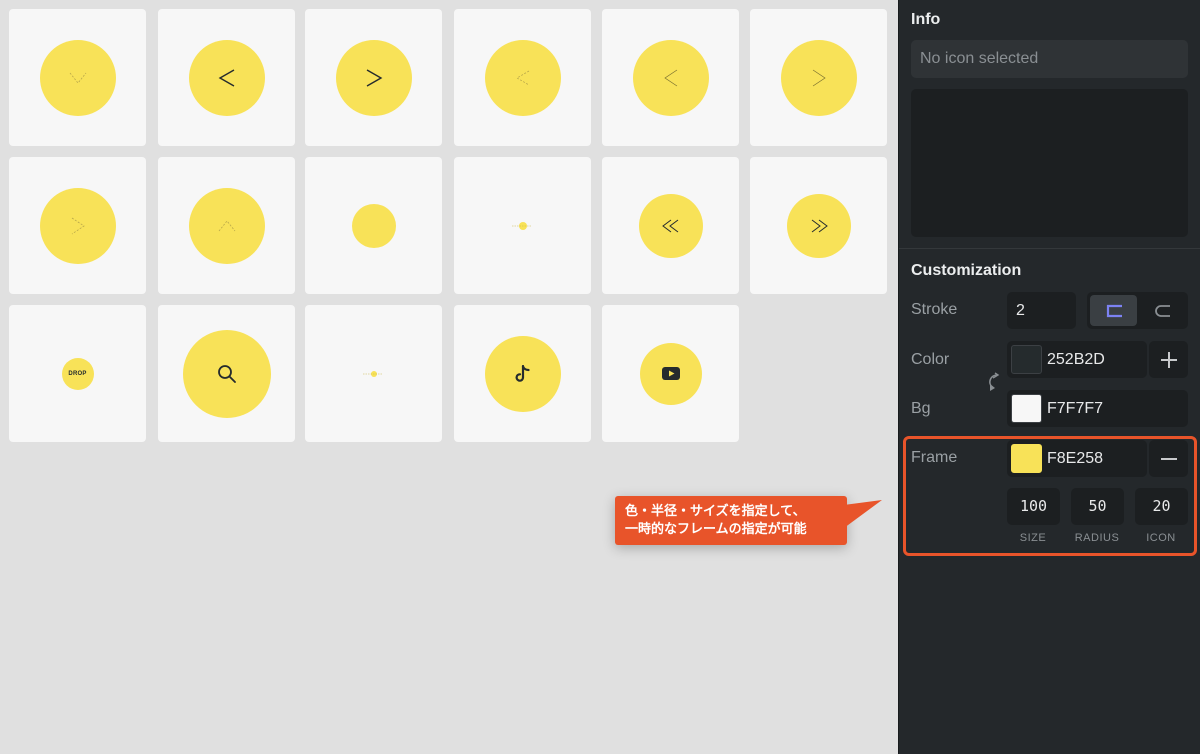 The width and height of the screenshot is (1200, 754). I want to click on icon-tile: DROP, so click(77, 373).